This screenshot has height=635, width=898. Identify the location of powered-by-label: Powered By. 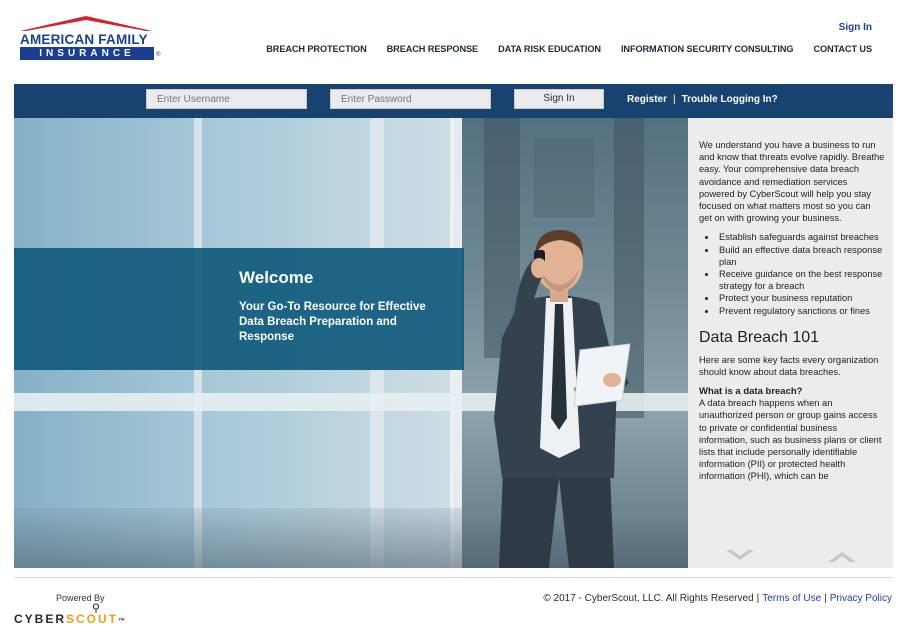
(80, 598).